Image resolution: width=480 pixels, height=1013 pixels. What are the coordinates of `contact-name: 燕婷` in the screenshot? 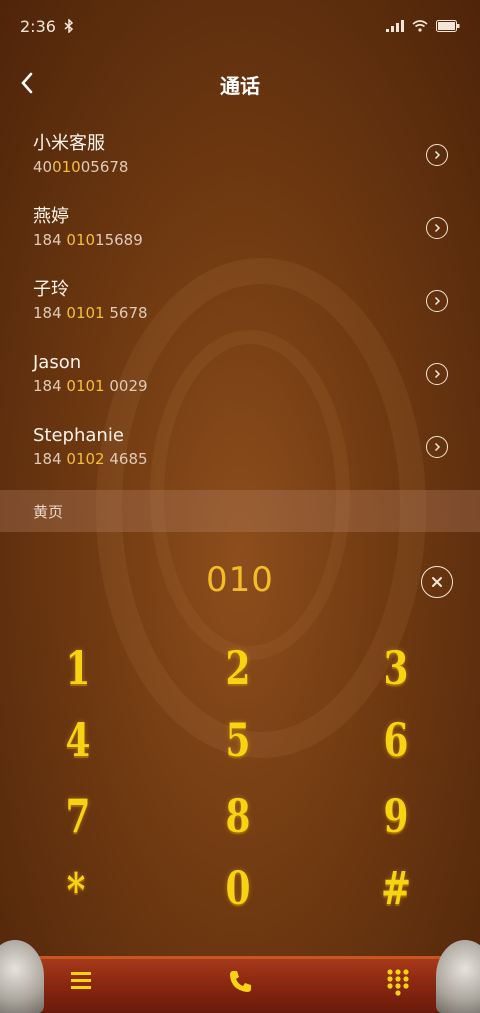 It's located at (51, 216).